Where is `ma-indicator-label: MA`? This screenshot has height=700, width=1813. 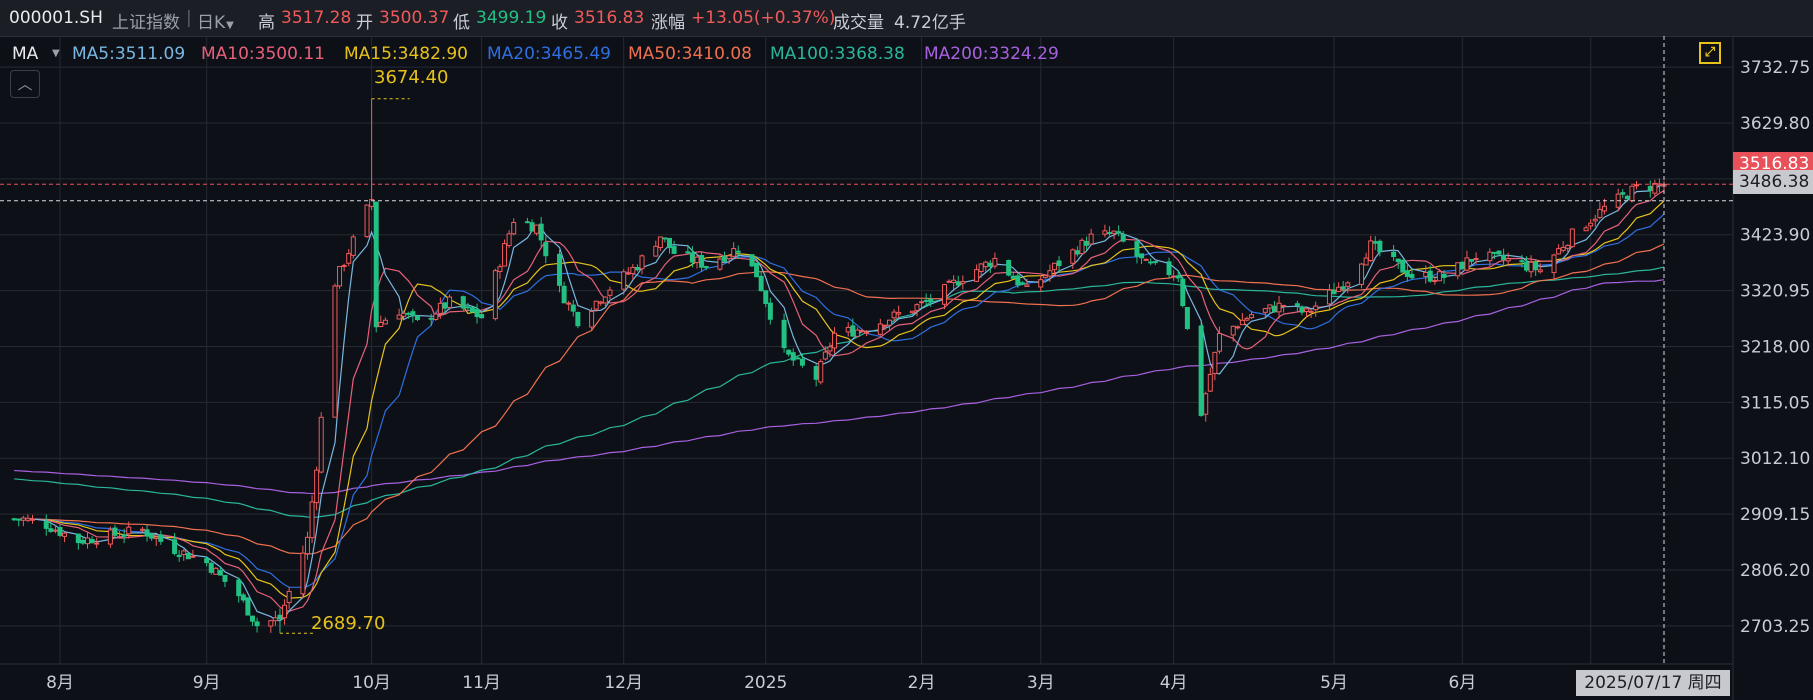
ma-indicator-label: MA is located at coordinates (25, 54).